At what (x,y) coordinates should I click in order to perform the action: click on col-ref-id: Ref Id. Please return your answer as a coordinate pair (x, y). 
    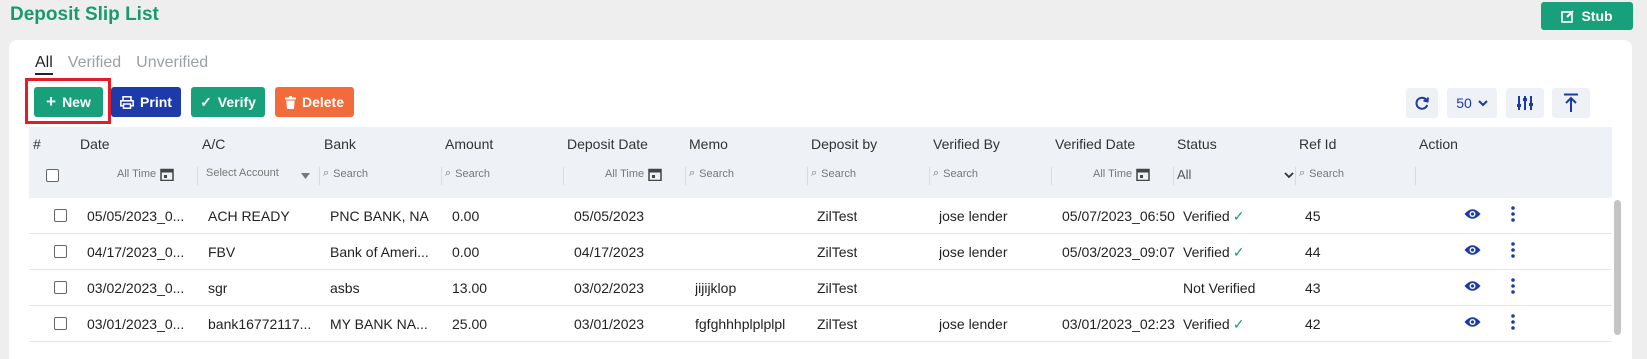
    Looking at the image, I should click on (1317, 144).